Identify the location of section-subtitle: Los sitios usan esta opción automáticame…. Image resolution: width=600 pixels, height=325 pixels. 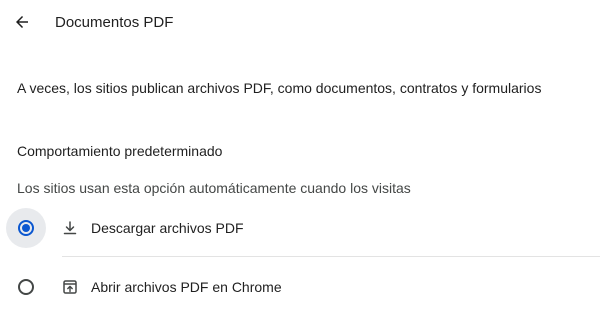
(214, 188).